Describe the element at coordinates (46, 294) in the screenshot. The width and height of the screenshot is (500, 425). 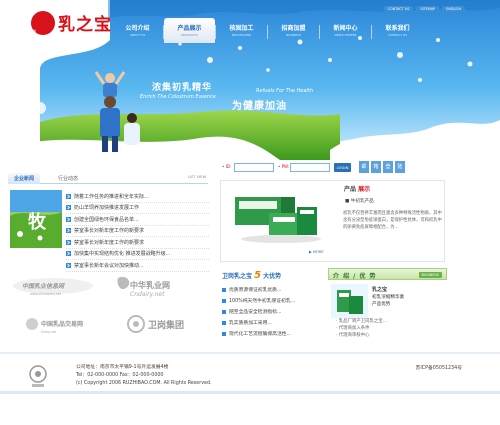
I see `partner-url: www.chinadairy.net` at that location.